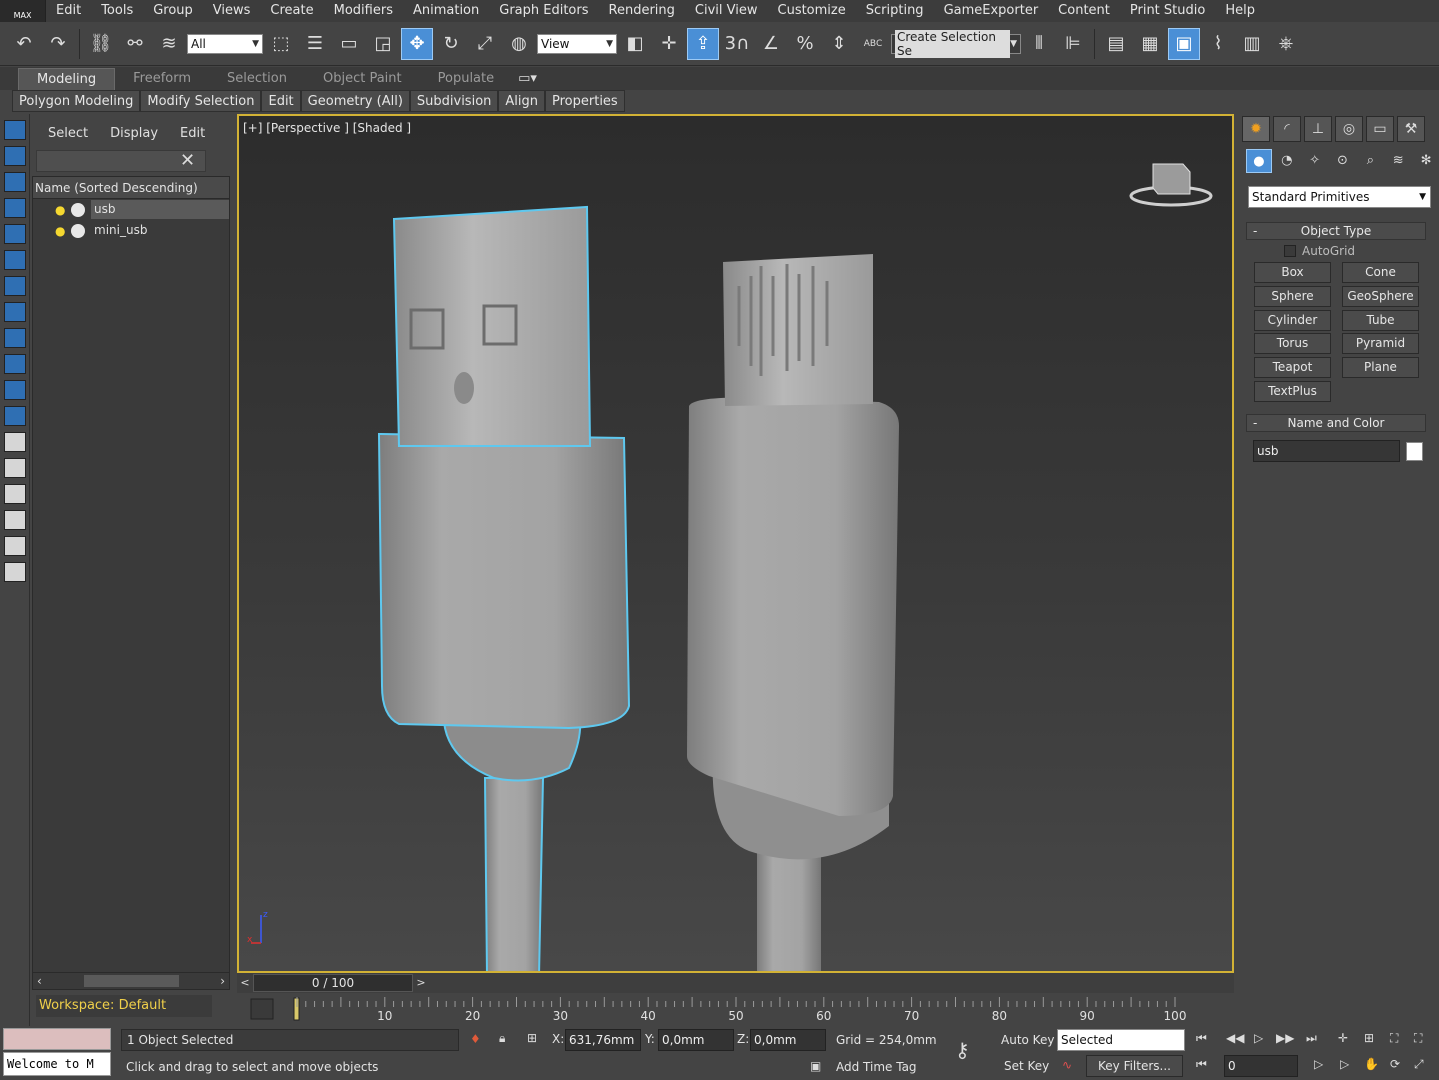 The width and height of the screenshot is (1439, 1080). What do you see at coordinates (1380, 272) in the screenshot?
I see `cone-button: Cone` at bounding box center [1380, 272].